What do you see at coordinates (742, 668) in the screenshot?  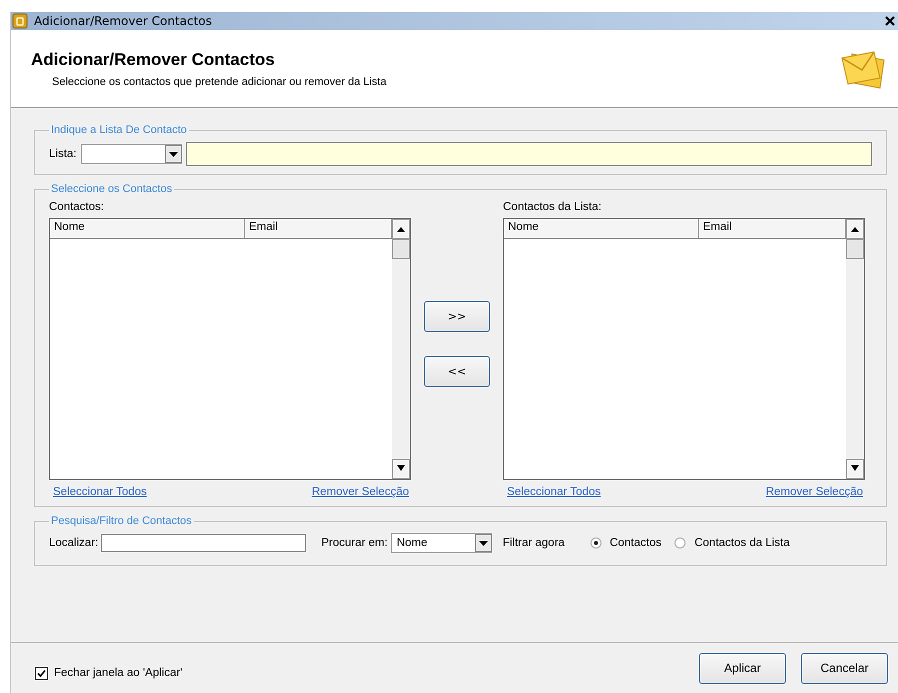 I see `dialog-button: Aplicar` at bounding box center [742, 668].